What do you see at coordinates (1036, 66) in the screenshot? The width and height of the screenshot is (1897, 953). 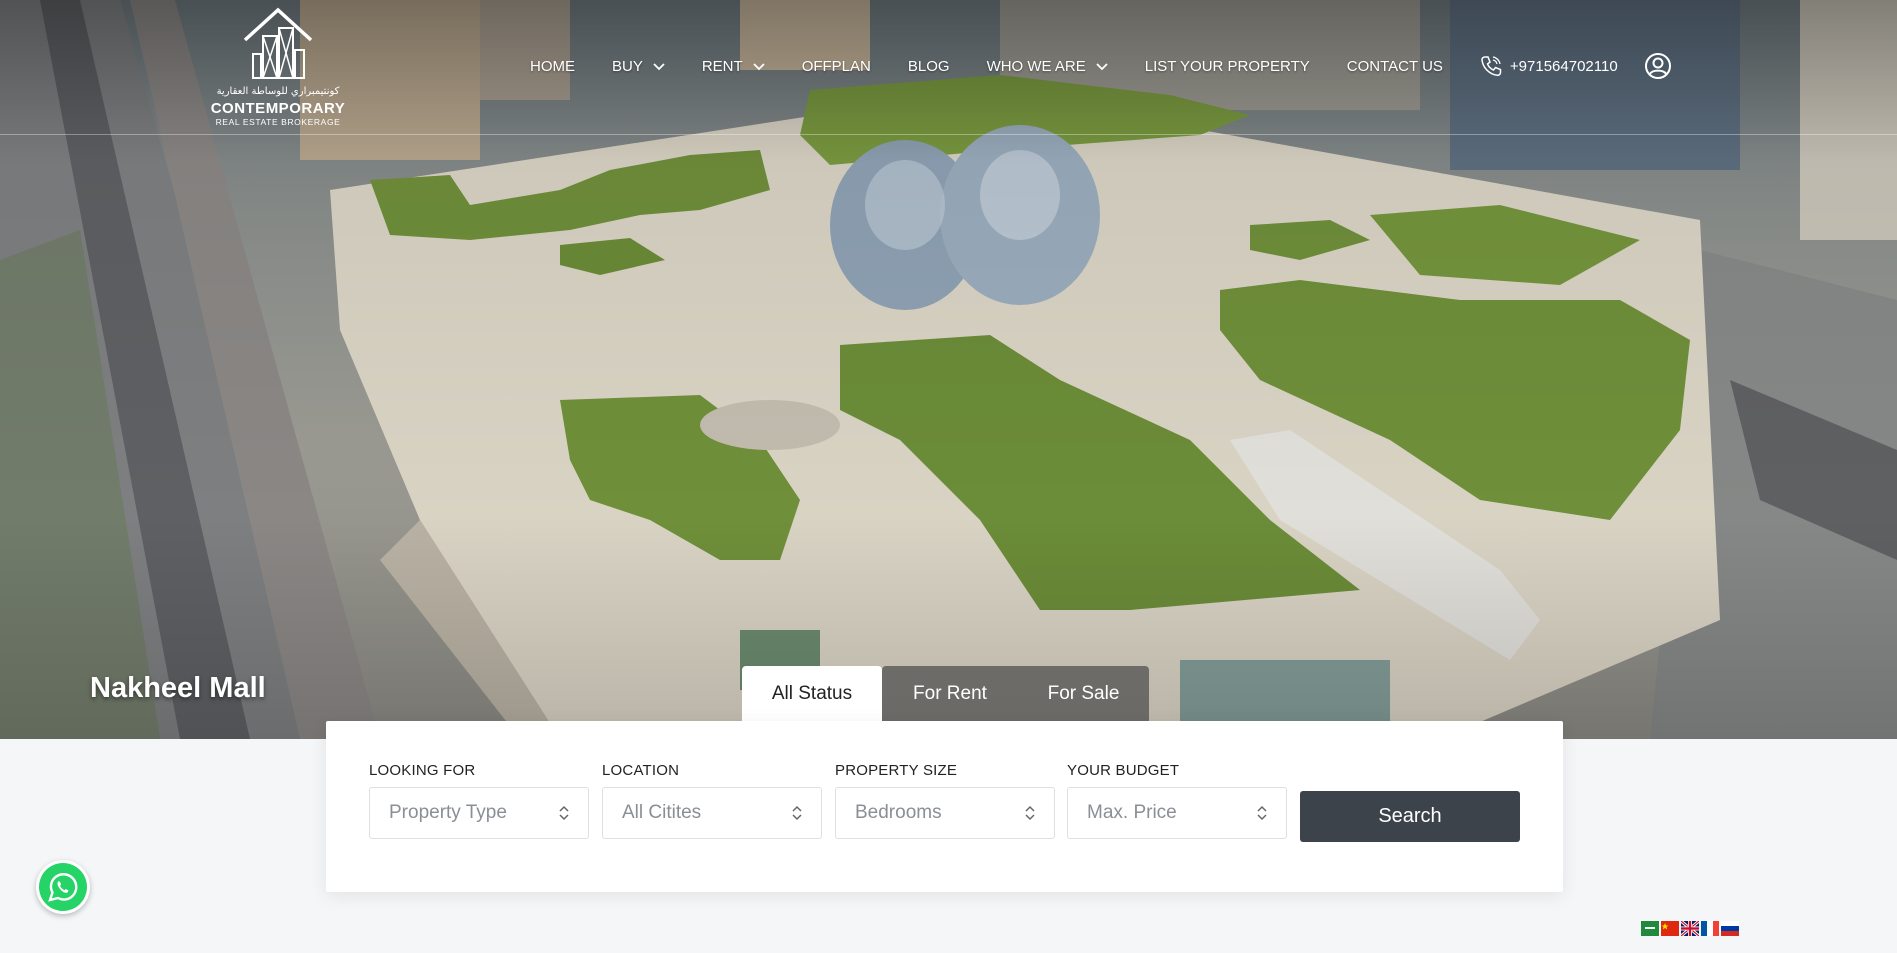 I see `nav-who-we-are-label: WHO WE ARE` at bounding box center [1036, 66].